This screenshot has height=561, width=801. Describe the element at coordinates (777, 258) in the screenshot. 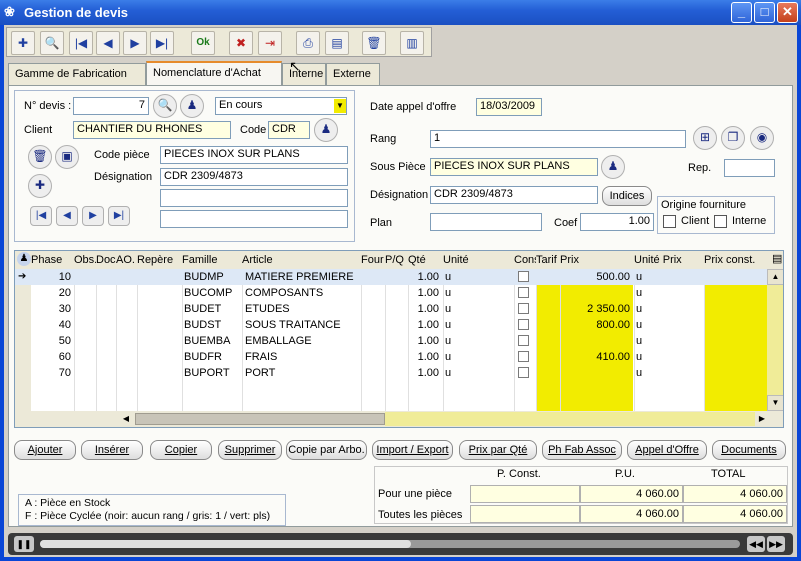

I see `column-config-icon: ▤` at that location.